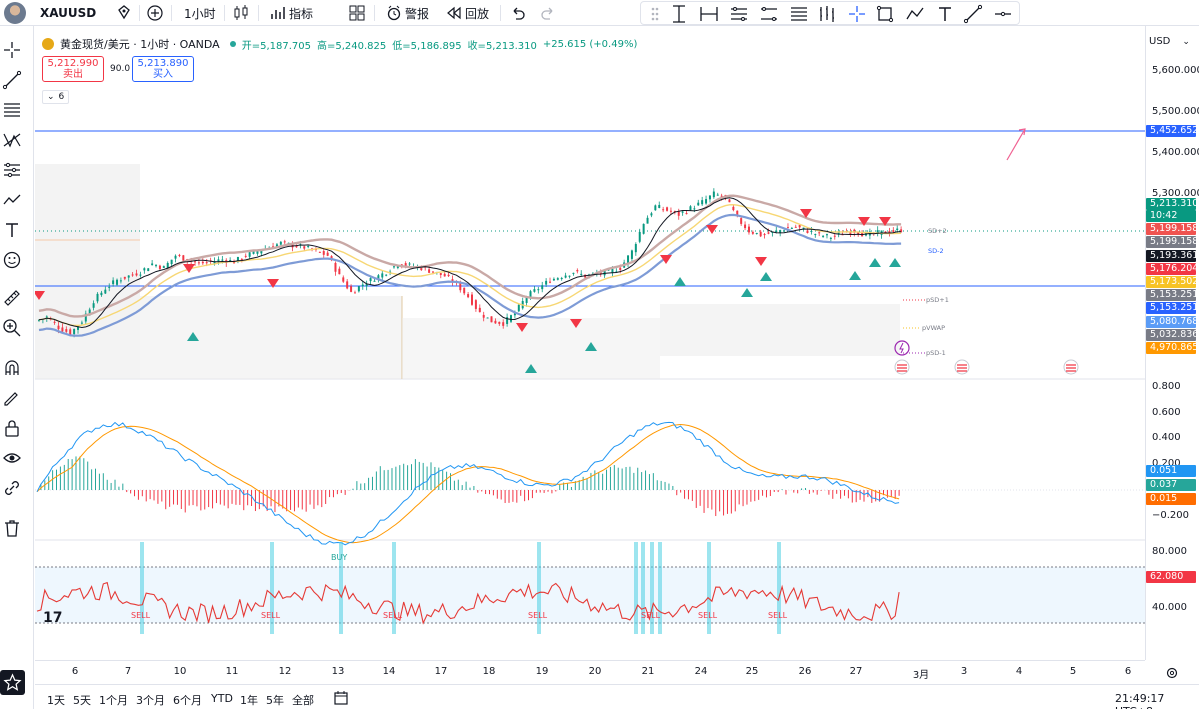  I want to click on price-tick: 5,400.000, so click(1175, 152).